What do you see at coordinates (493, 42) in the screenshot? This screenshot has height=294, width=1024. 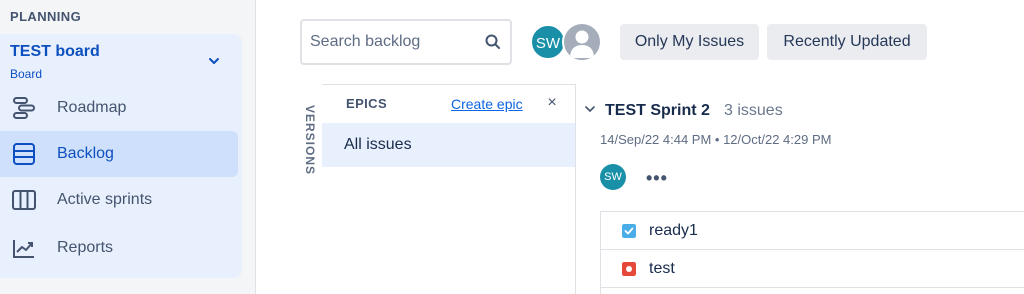 I see `search-icon` at bounding box center [493, 42].